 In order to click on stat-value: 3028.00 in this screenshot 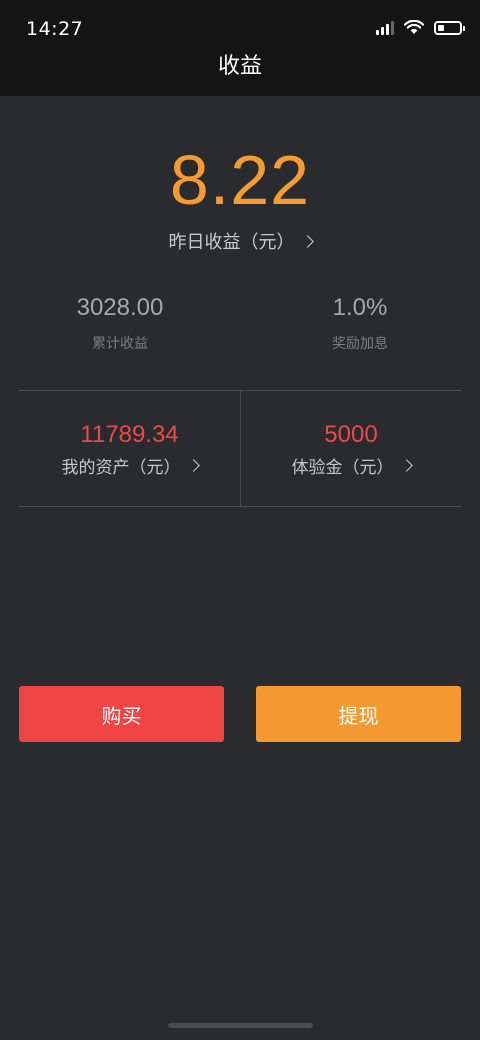, I will do `click(120, 307)`.